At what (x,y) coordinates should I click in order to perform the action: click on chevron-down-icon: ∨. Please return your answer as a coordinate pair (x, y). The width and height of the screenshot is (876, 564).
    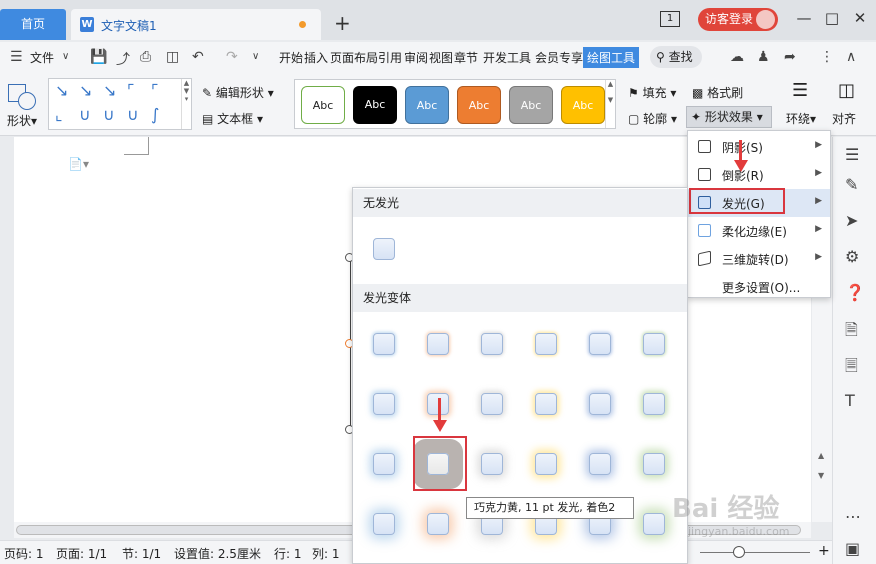
    Looking at the image, I should click on (65, 56).